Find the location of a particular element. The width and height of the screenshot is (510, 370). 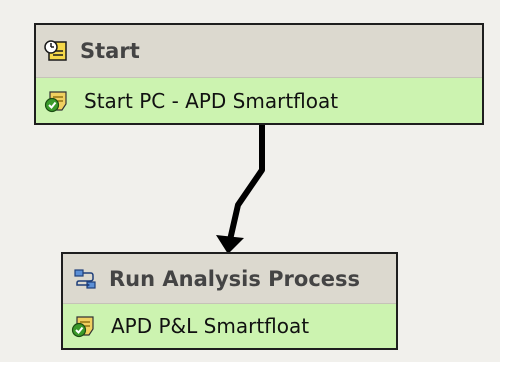

run-analysis-node-header: Run Analysis Process is located at coordinates (229, 278).